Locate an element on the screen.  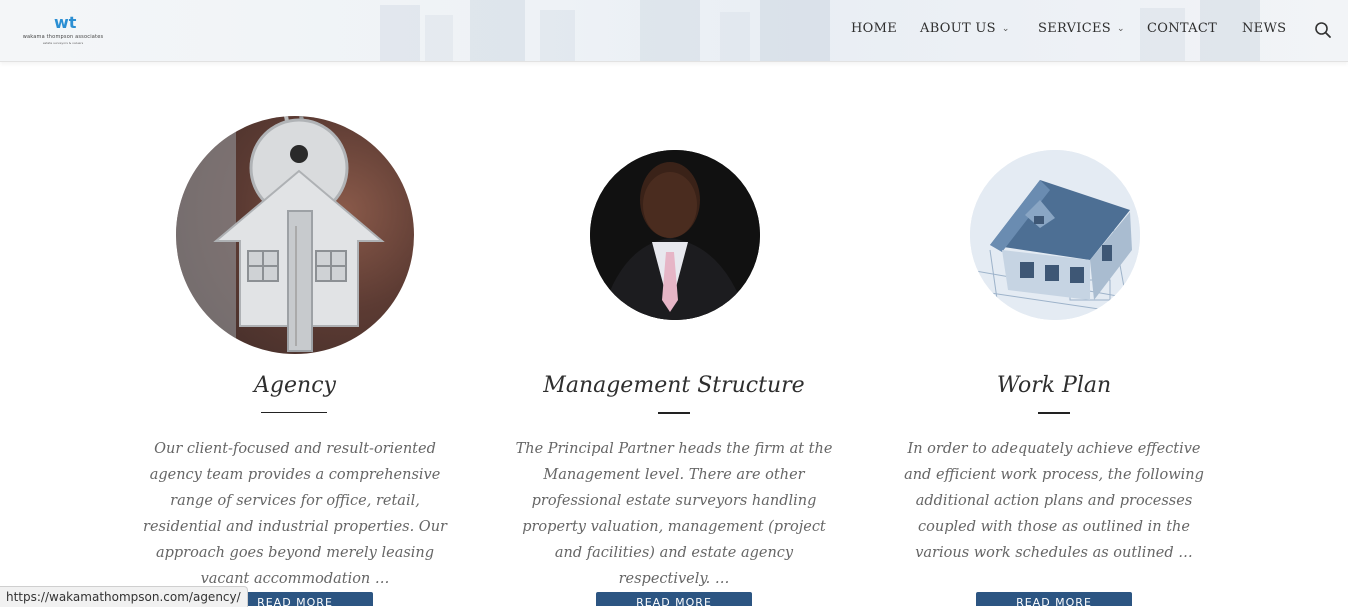
card-title: Management Structure is located at coordinates (674, 385).